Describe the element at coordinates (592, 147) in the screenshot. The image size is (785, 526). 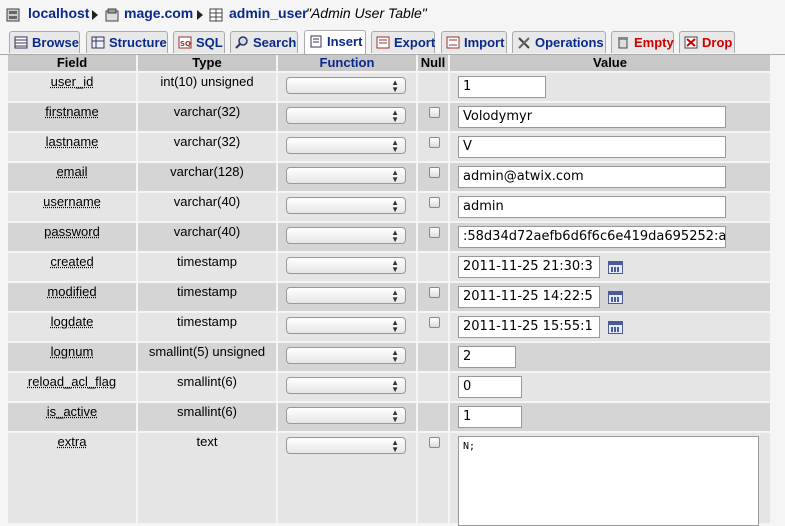
I see `value-input-lastname: V` at that location.